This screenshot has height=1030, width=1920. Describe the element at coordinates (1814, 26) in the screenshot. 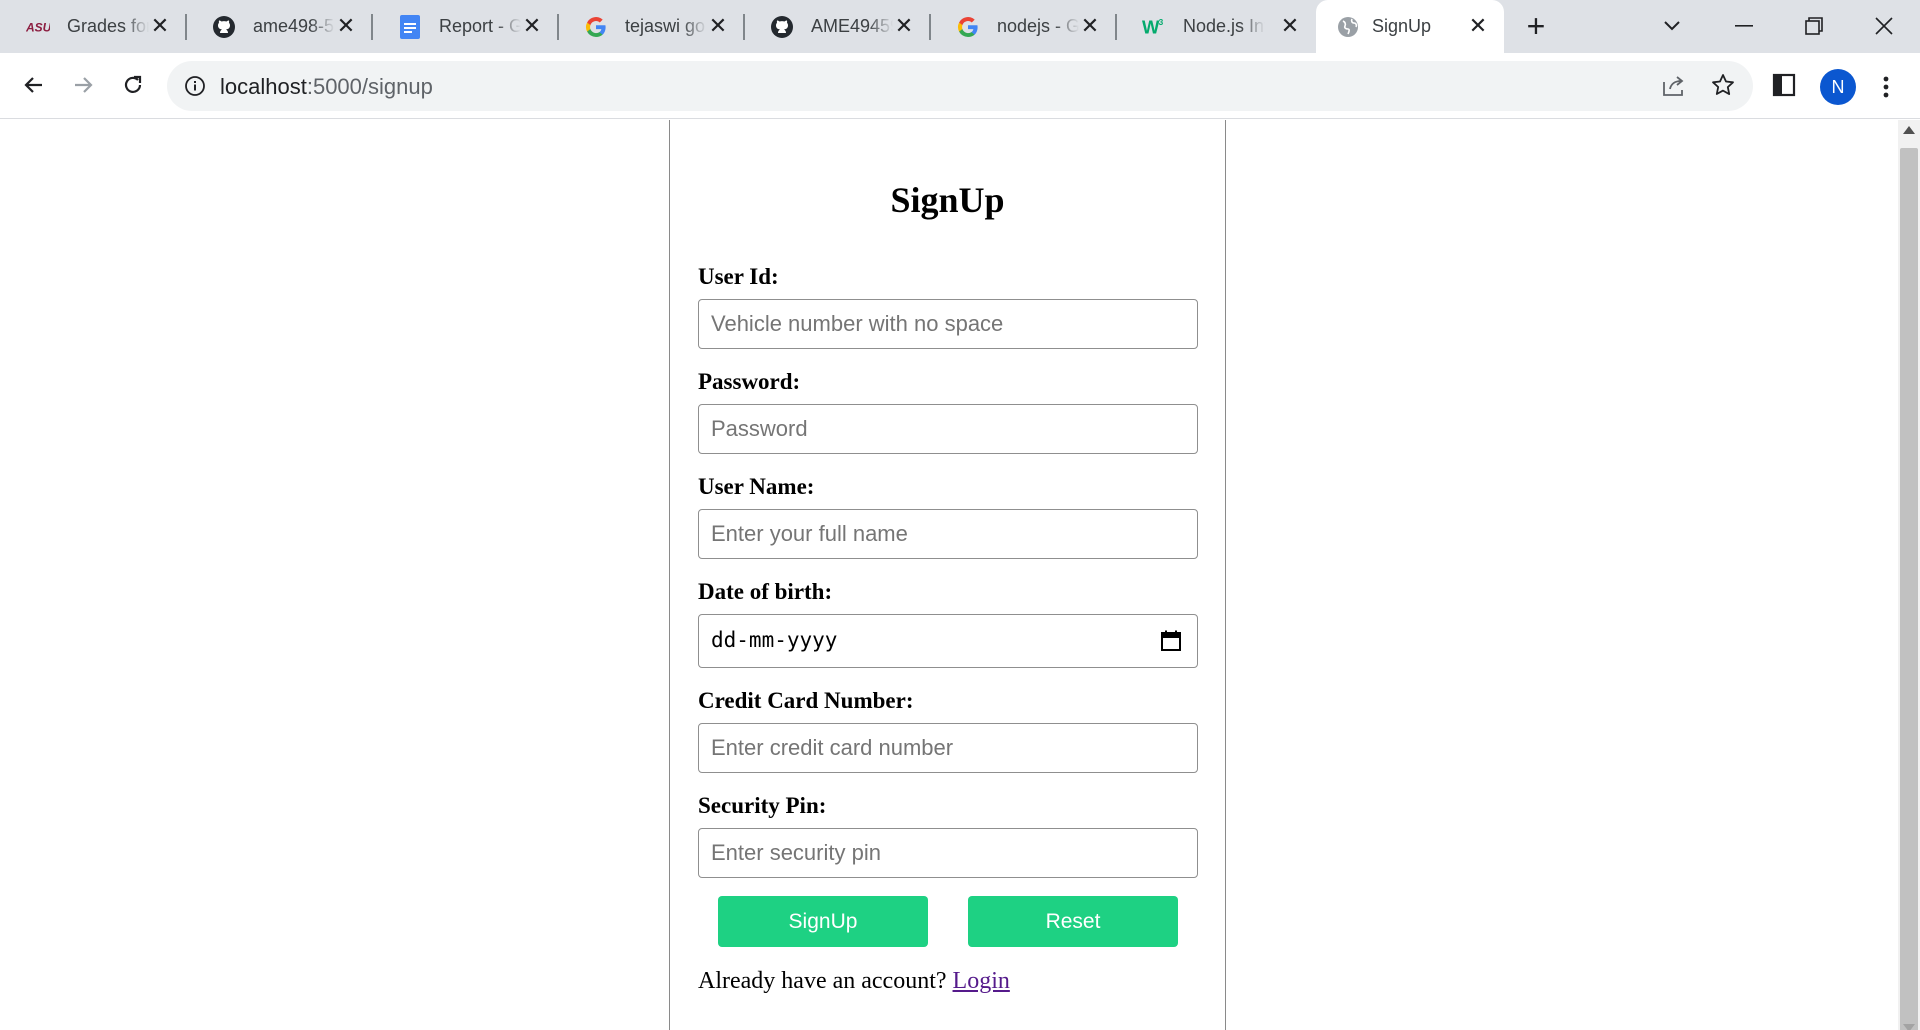

I see `restore-icon` at that location.